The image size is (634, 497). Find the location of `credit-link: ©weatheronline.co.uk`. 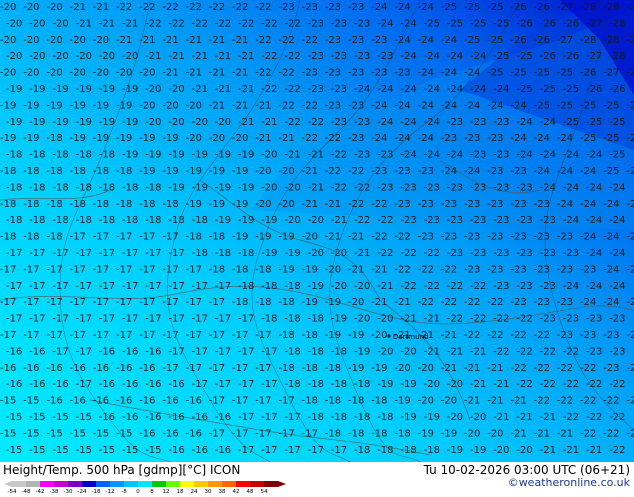

credit-link: ©weatheronline.co.uk is located at coordinates (569, 483).